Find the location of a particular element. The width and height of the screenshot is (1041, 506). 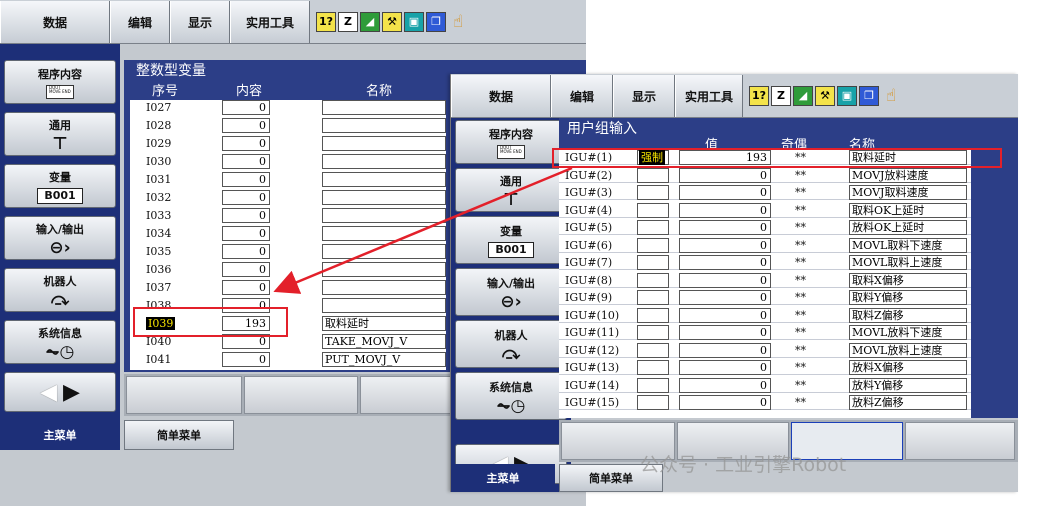

table-row: IGU#(8) 0 ** 取料X偏移 is located at coordinates (765, 280).